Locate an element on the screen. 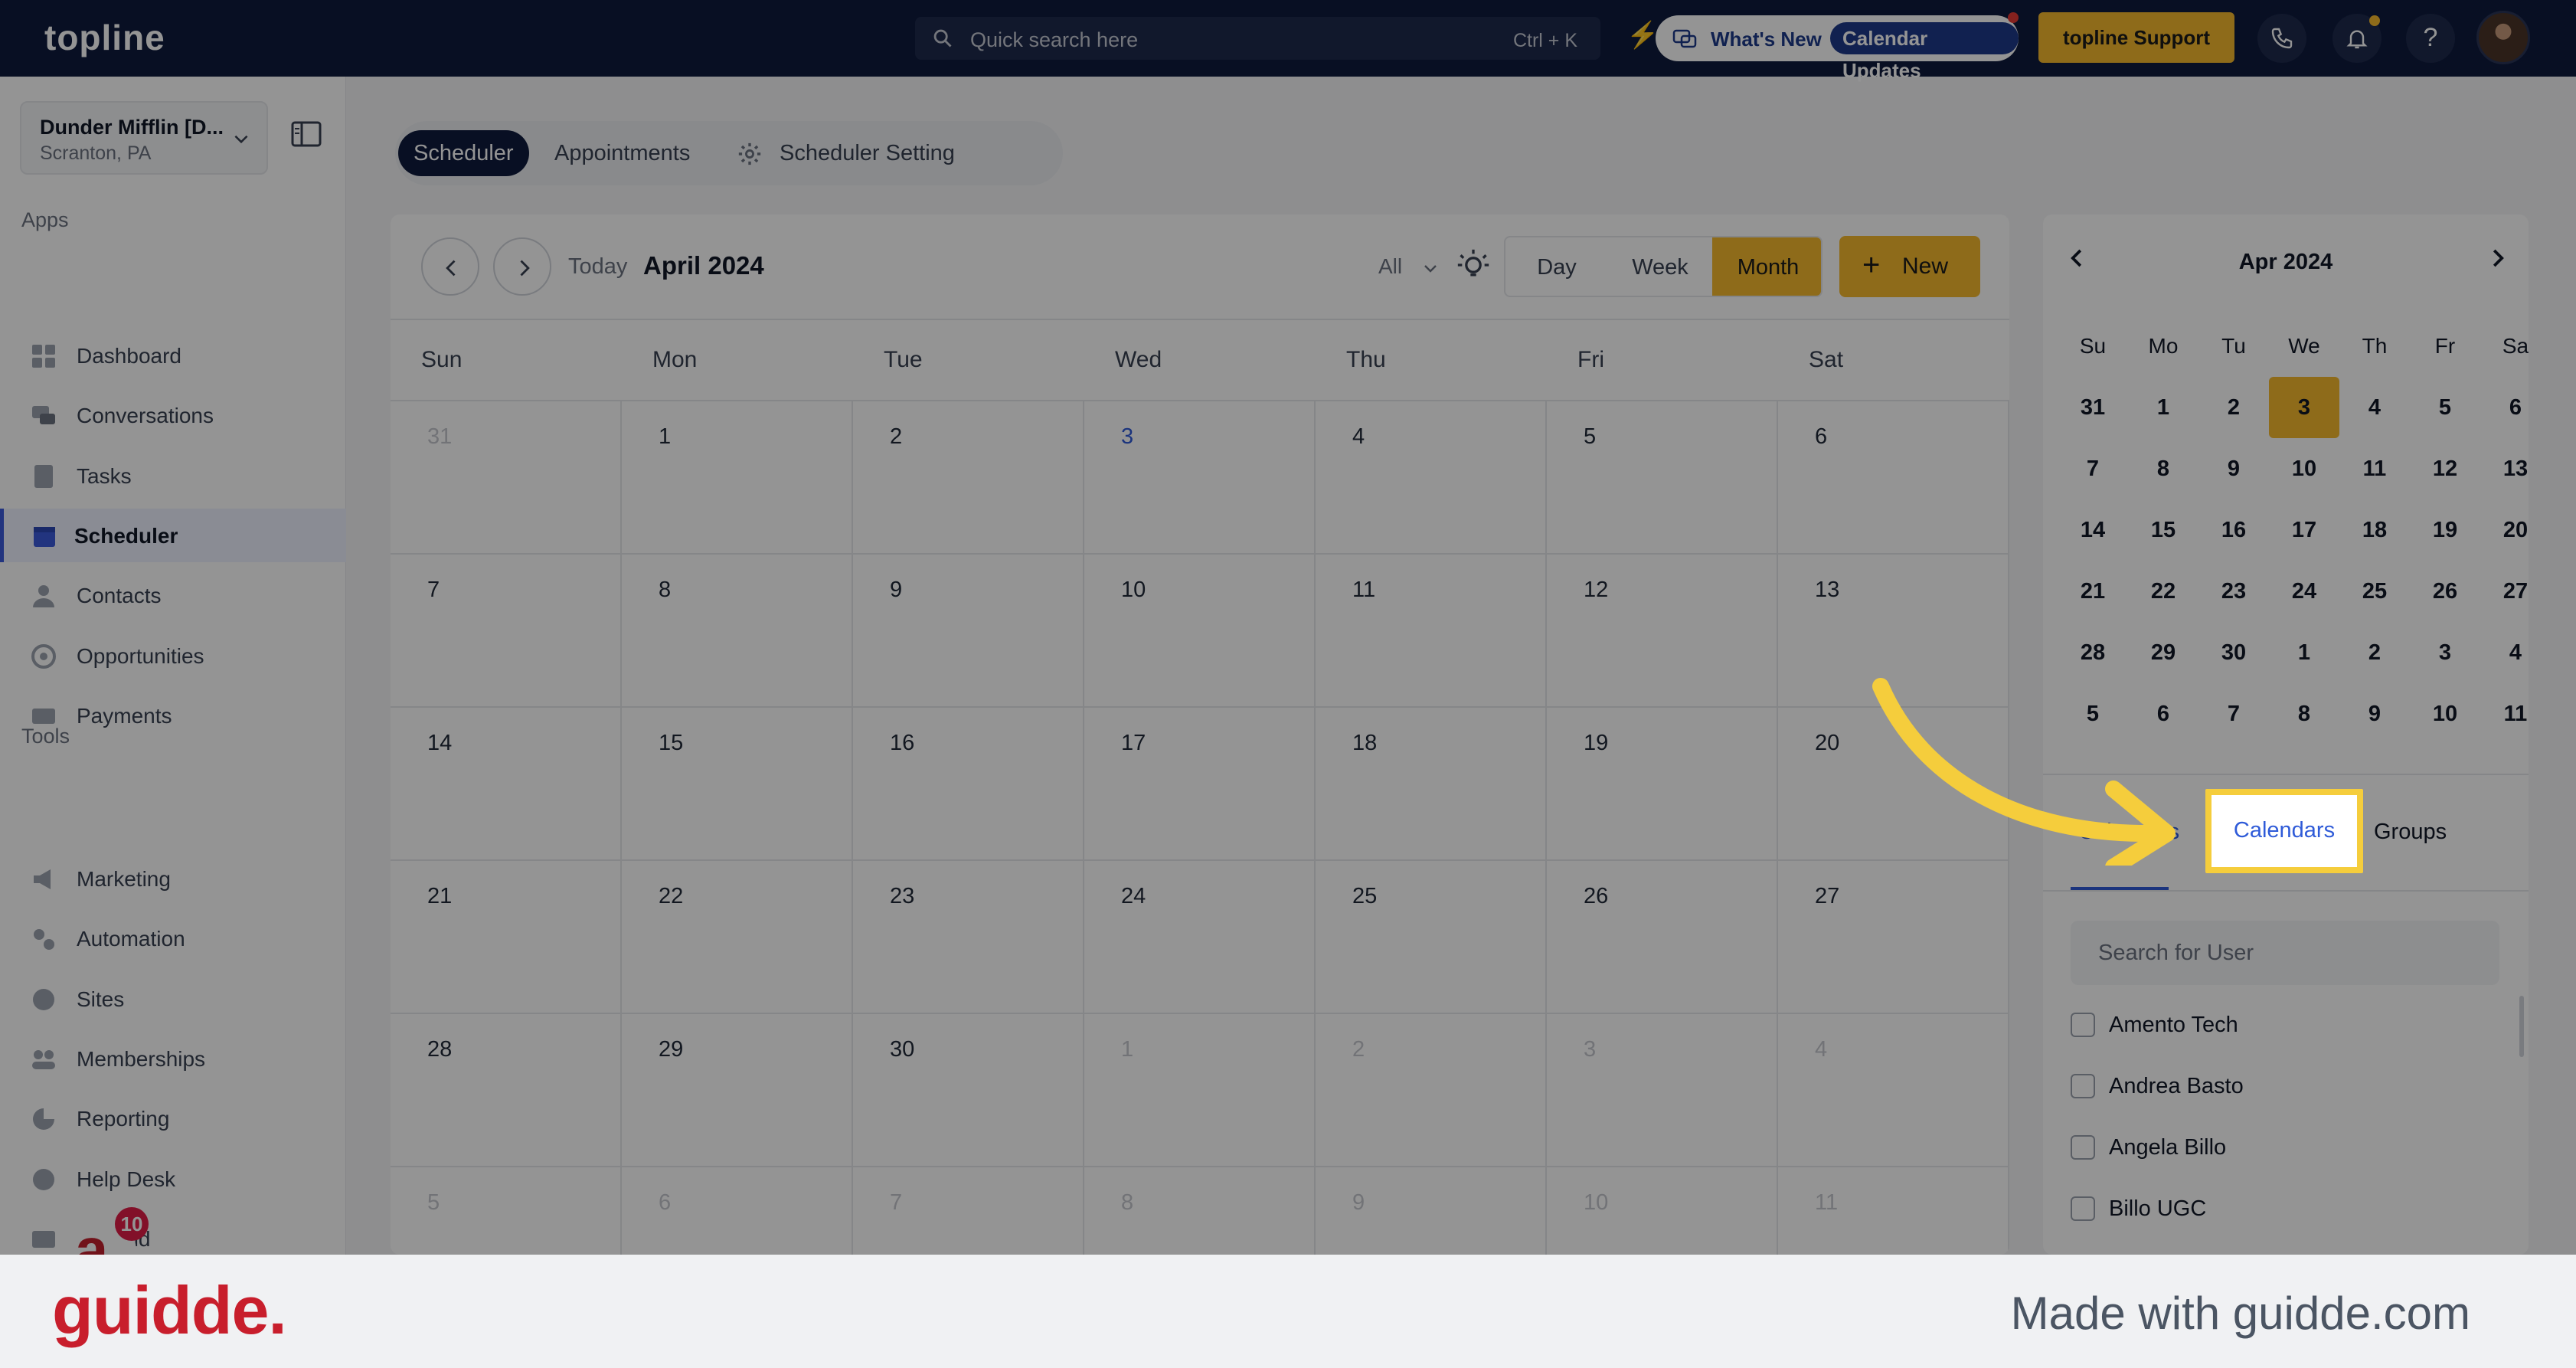  guidde-logo: guidde. is located at coordinates (169, 1310).